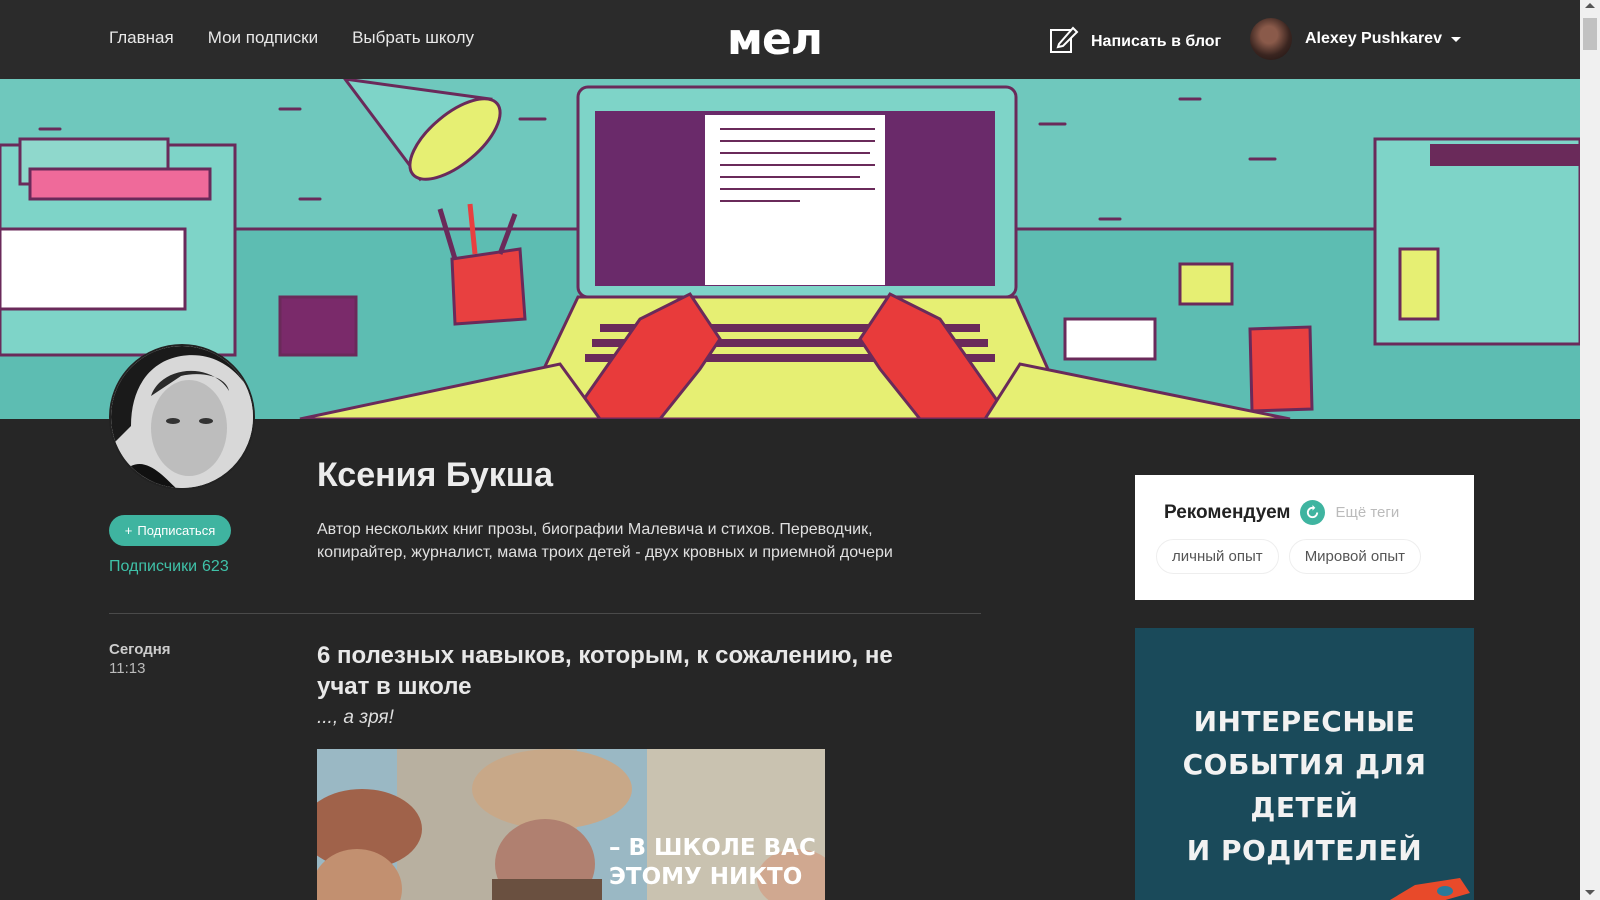  I want to click on subscribe-button: + Подписаться, so click(170, 530).